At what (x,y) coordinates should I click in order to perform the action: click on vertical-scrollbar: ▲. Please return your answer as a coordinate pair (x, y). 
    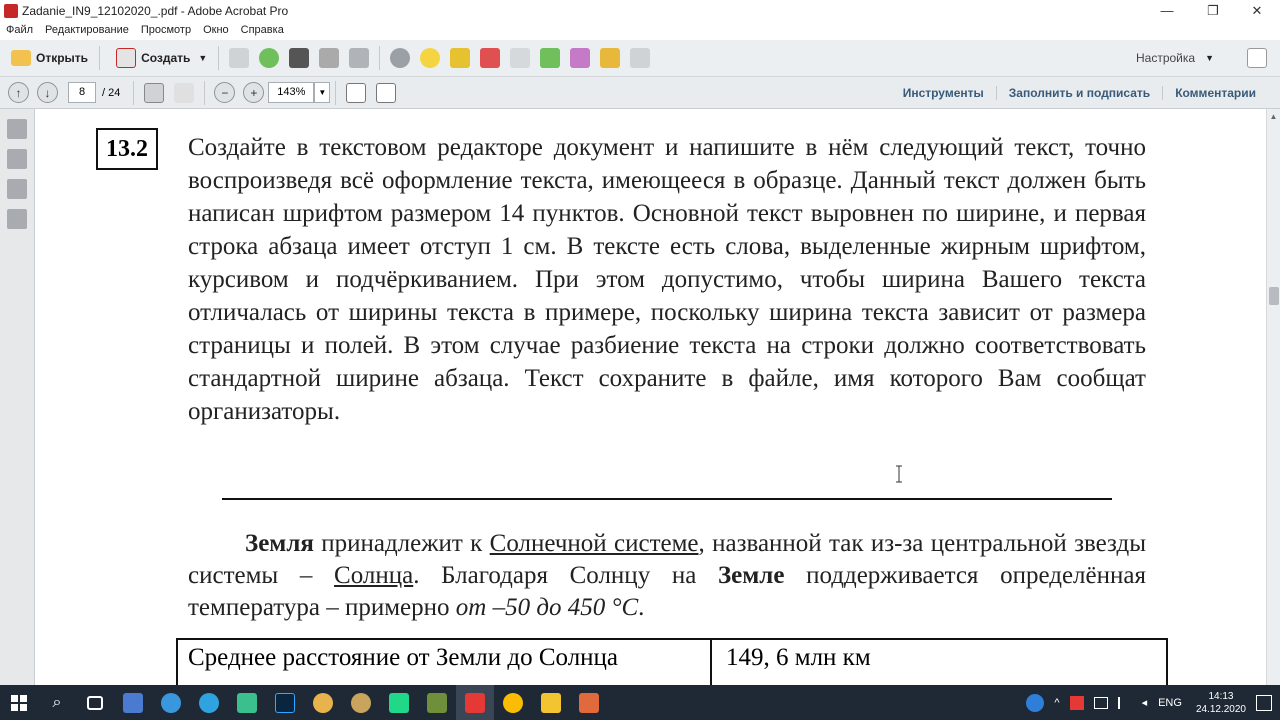
    Looking at the image, I should click on (1273, 397).